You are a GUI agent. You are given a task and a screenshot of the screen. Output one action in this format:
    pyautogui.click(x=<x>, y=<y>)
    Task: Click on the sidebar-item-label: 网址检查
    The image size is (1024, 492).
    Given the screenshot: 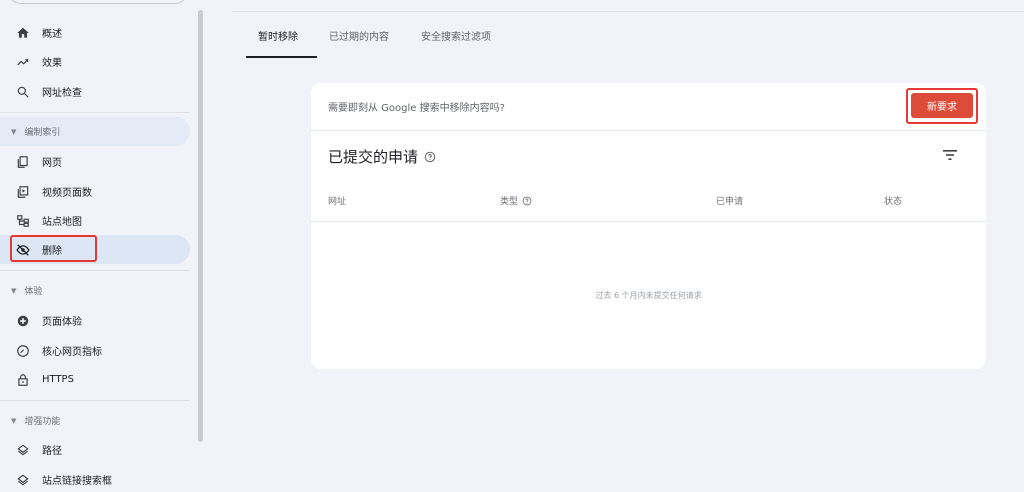 What is the action you would take?
    pyautogui.click(x=62, y=93)
    